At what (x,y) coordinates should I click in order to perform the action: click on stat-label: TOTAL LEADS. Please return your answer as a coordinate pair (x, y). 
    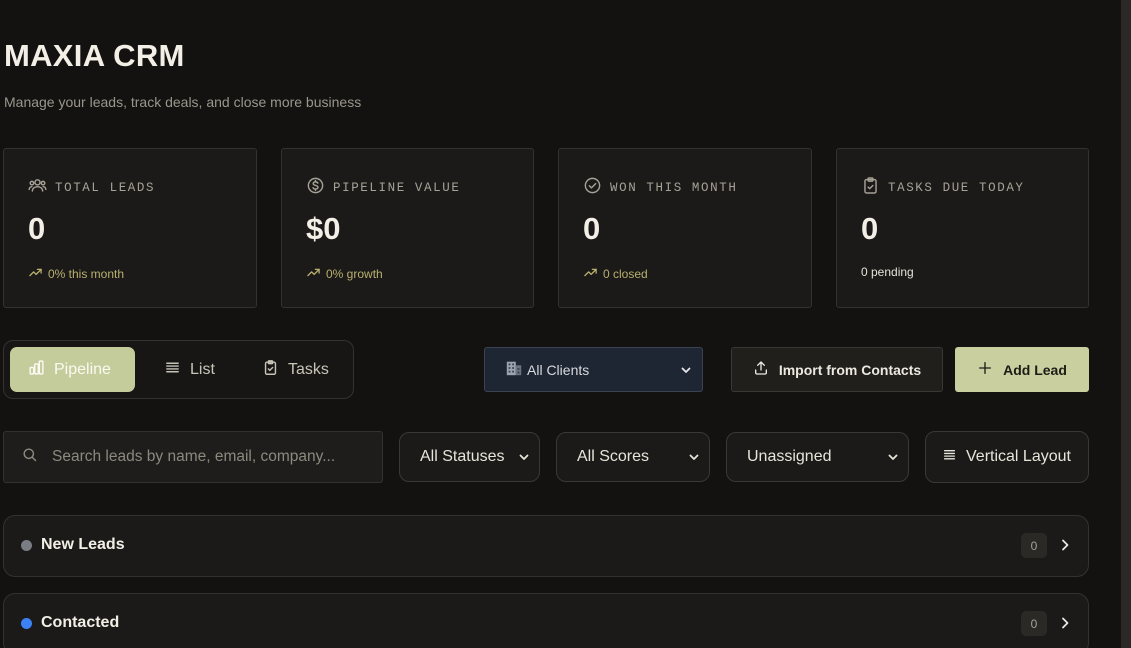
    Looking at the image, I should click on (105, 187).